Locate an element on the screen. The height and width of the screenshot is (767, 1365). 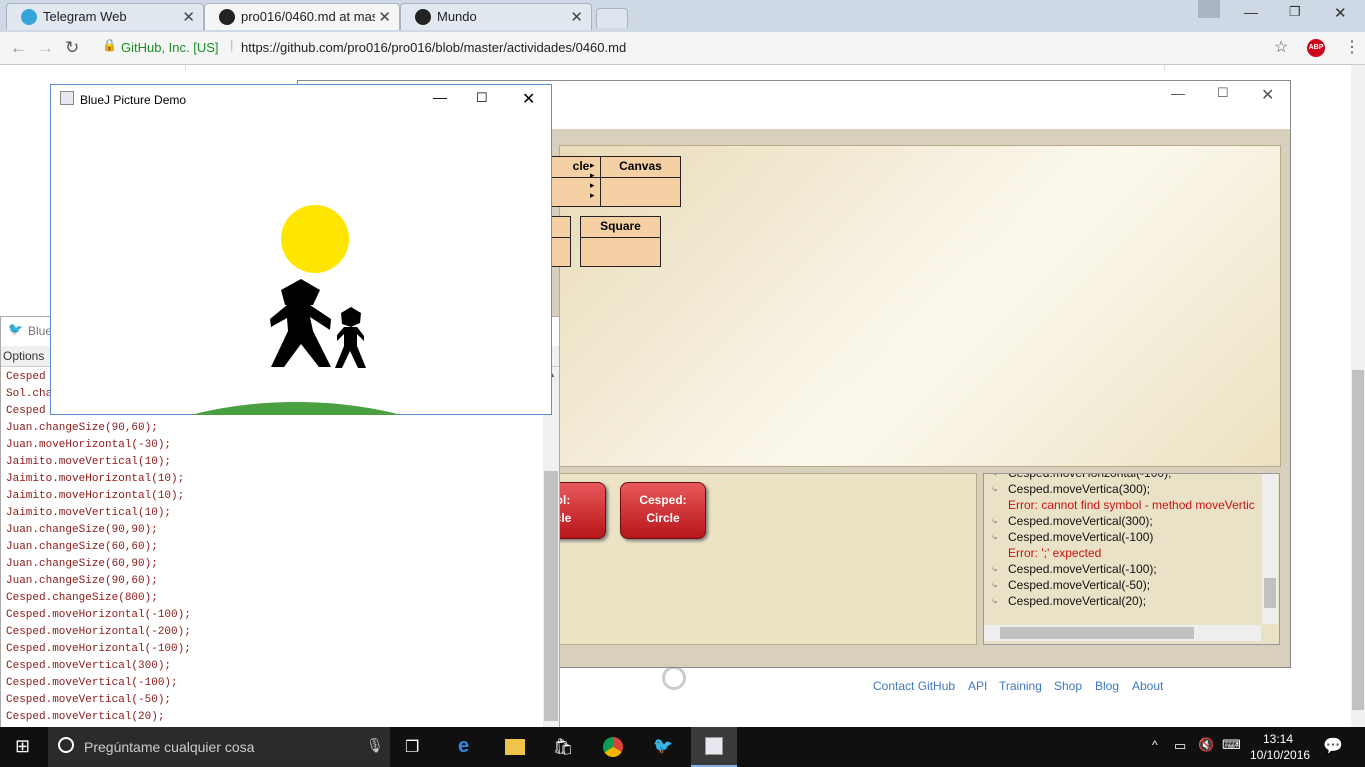
footer-link-training: Training is located at coordinates (1020, 686).